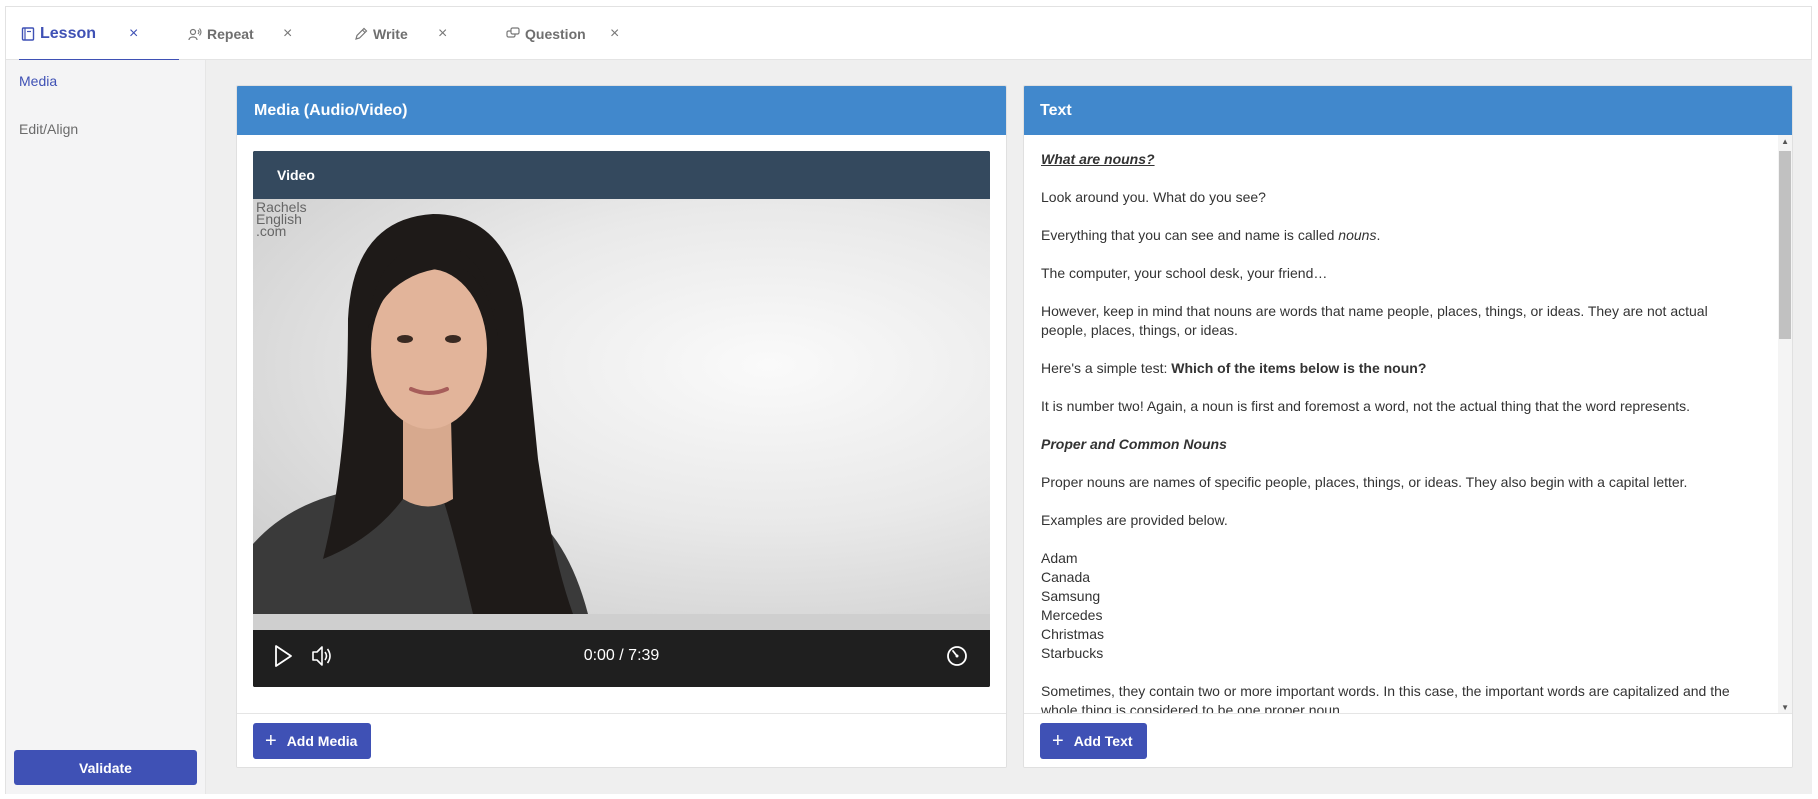  What do you see at coordinates (1153, 197) in the screenshot?
I see `paragraph: Look around you. What do you see?` at bounding box center [1153, 197].